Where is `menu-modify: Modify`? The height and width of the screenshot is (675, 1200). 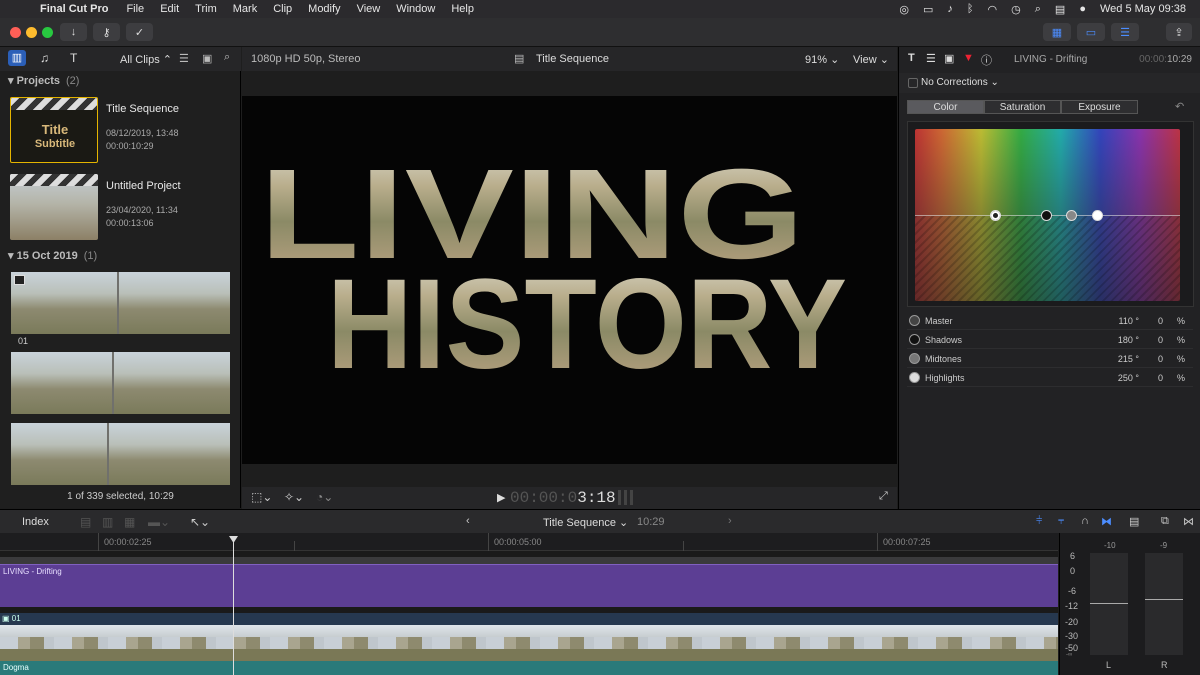
menu-modify: Modify is located at coordinates (324, 9).